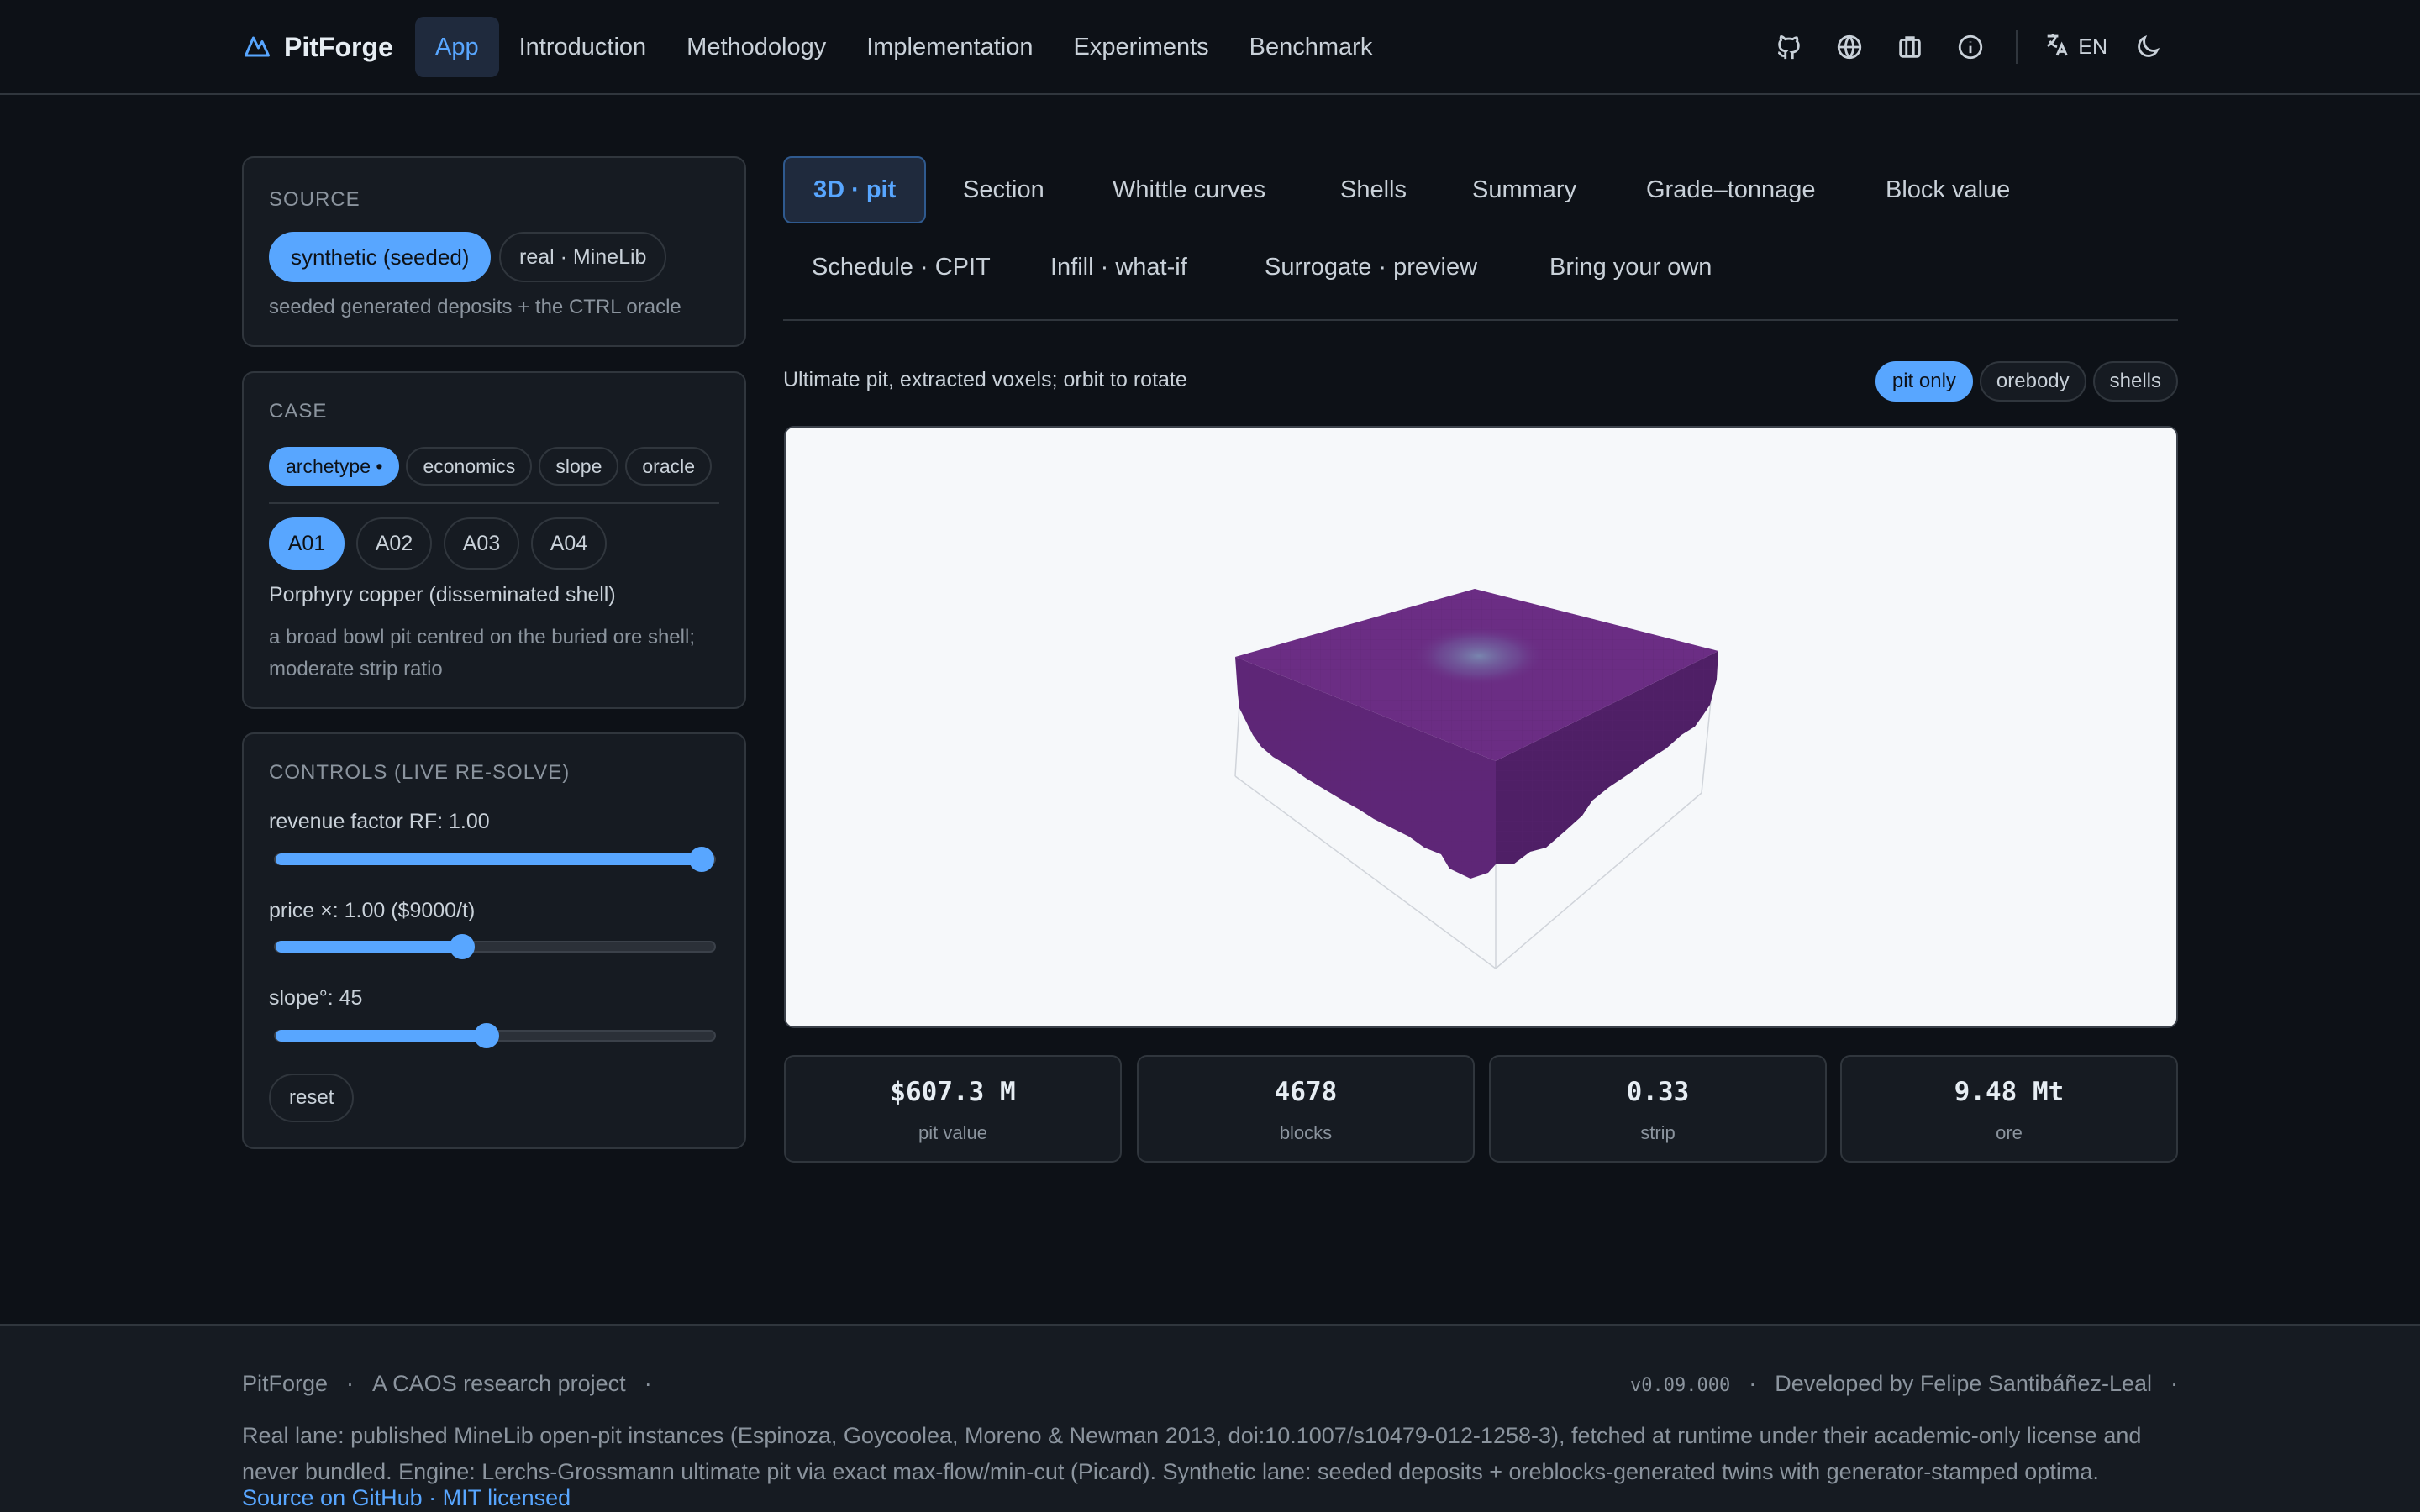 This screenshot has width=2420, height=1512. I want to click on footer-left: PitForge · A CAOS research project ·, so click(447, 1384).